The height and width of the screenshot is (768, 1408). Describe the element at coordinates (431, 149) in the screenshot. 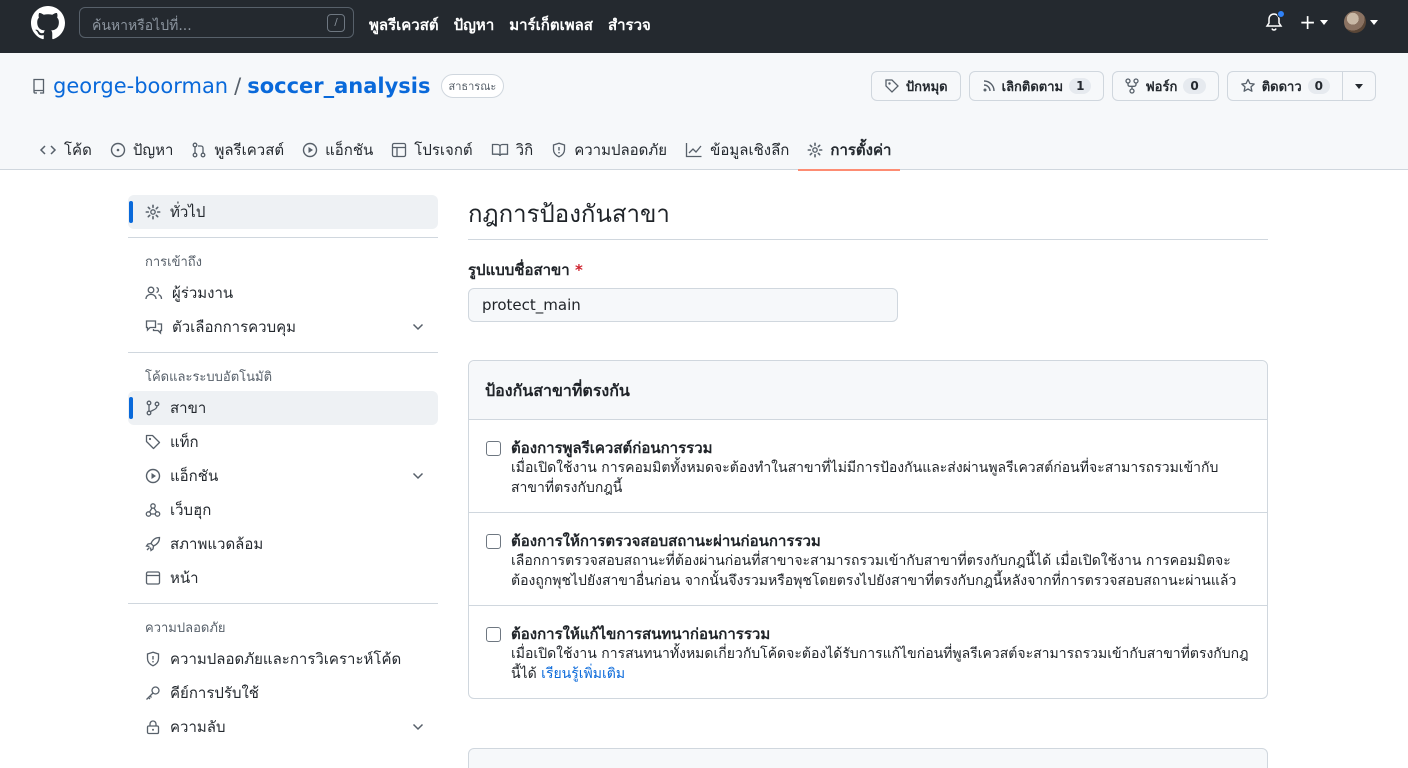

I see `tab-projects: โปรเจกต์` at that location.